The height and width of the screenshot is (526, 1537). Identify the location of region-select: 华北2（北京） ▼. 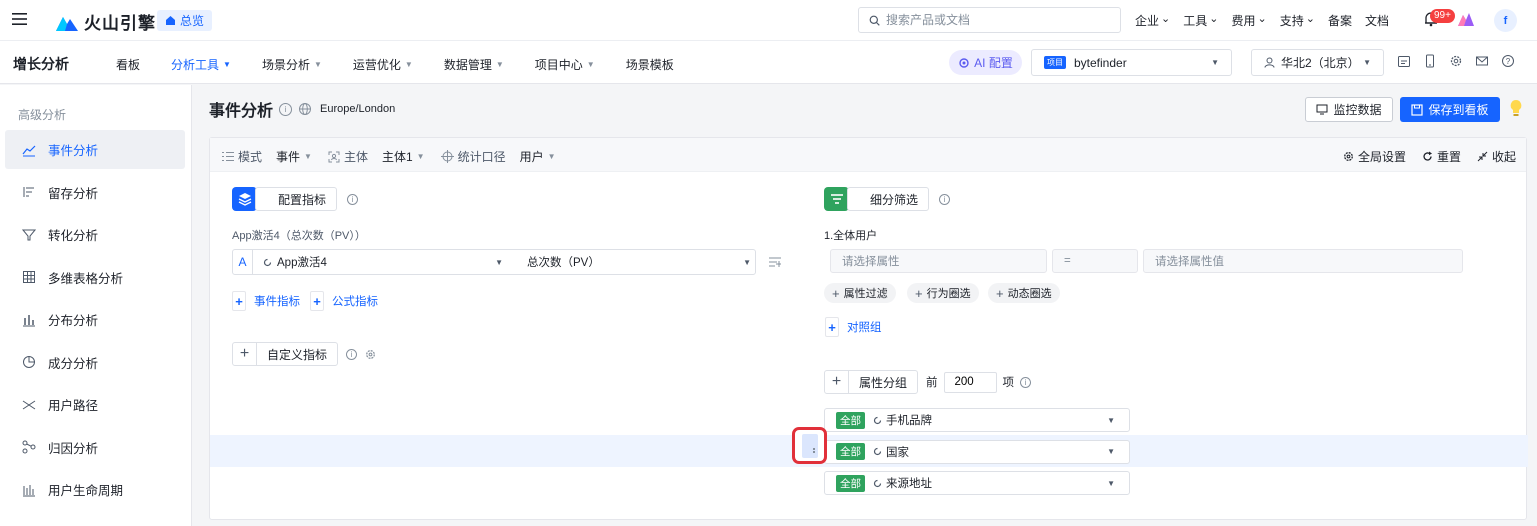
(1317, 62).